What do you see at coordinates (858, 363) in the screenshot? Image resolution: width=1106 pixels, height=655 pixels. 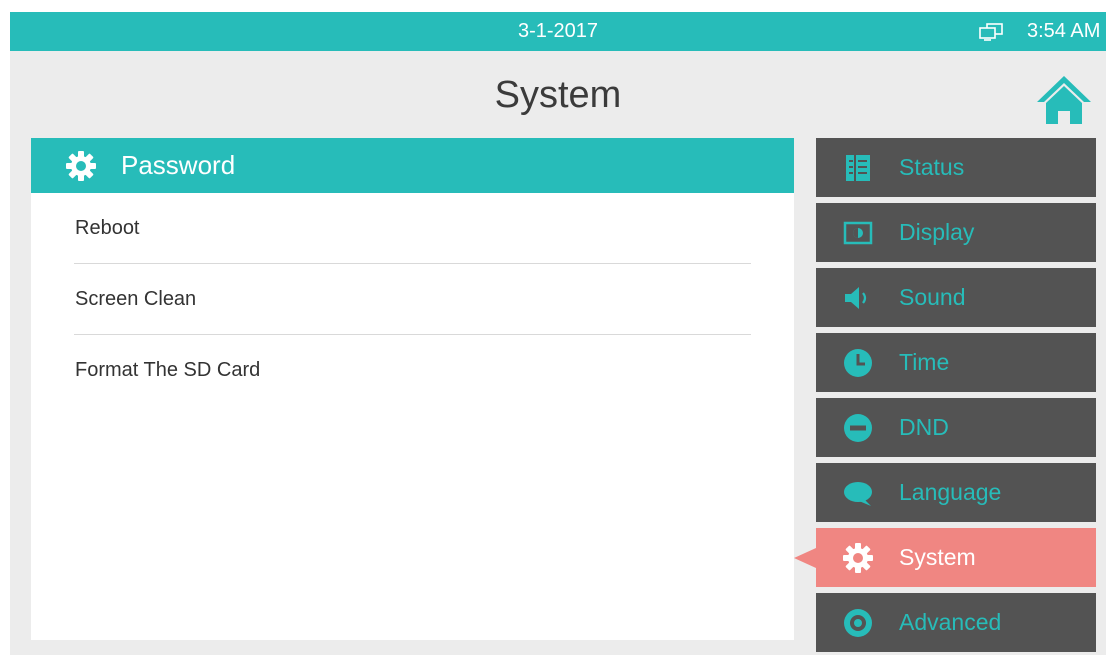 I see `clock-icon` at bounding box center [858, 363].